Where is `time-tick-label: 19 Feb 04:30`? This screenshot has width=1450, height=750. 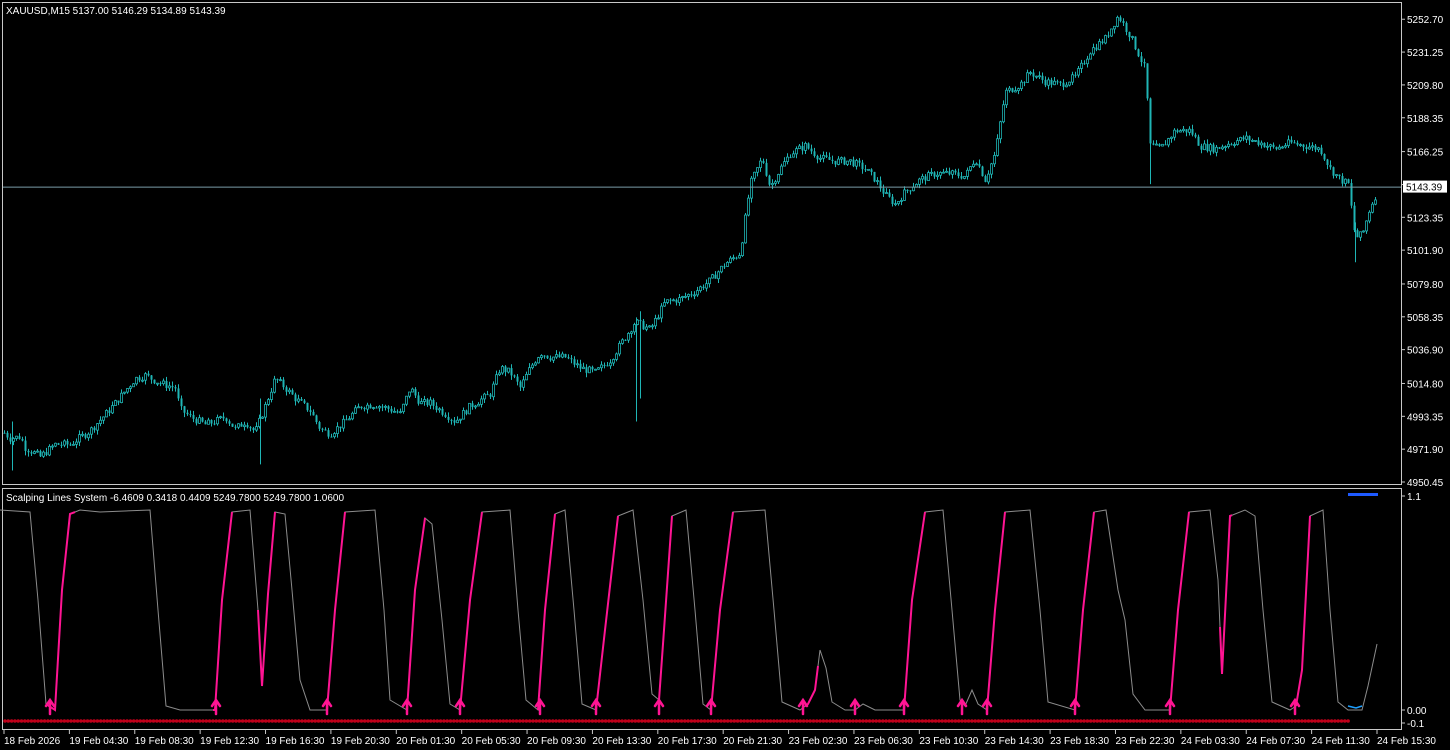 time-tick-label: 19 Feb 04:30 is located at coordinates (98, 741).